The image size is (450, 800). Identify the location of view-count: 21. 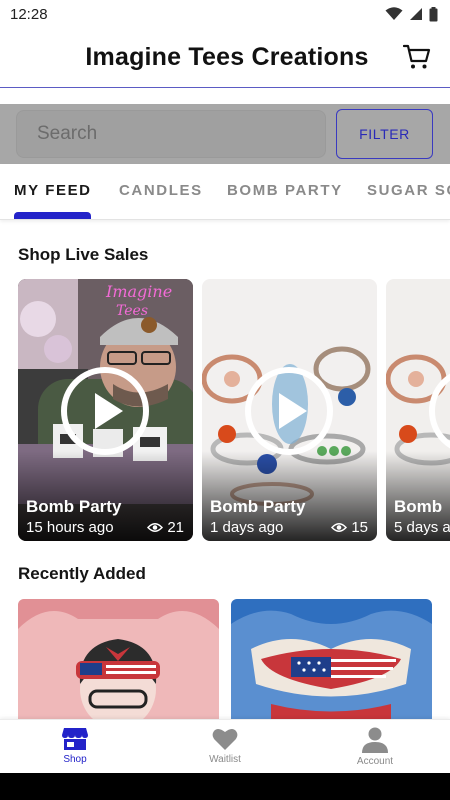
(165, 527).